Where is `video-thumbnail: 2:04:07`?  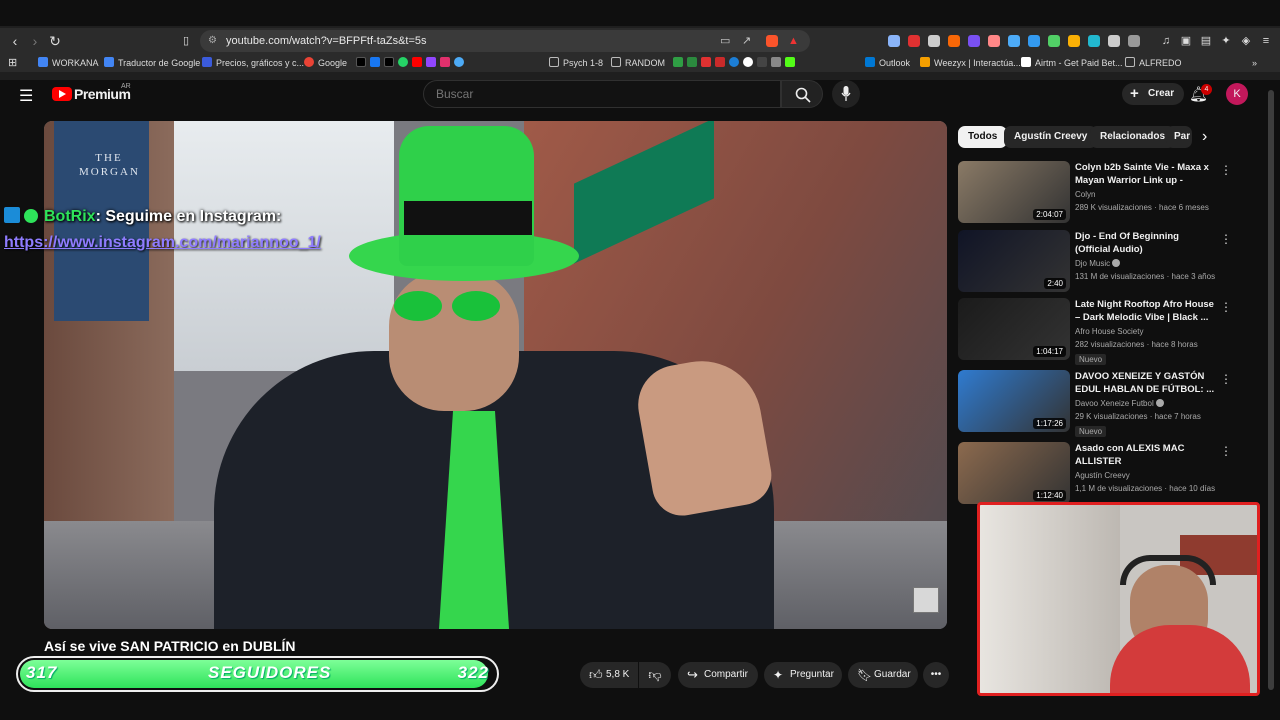
video-thumbnail: 2:04:07 is located at coordinates (1014, 192).